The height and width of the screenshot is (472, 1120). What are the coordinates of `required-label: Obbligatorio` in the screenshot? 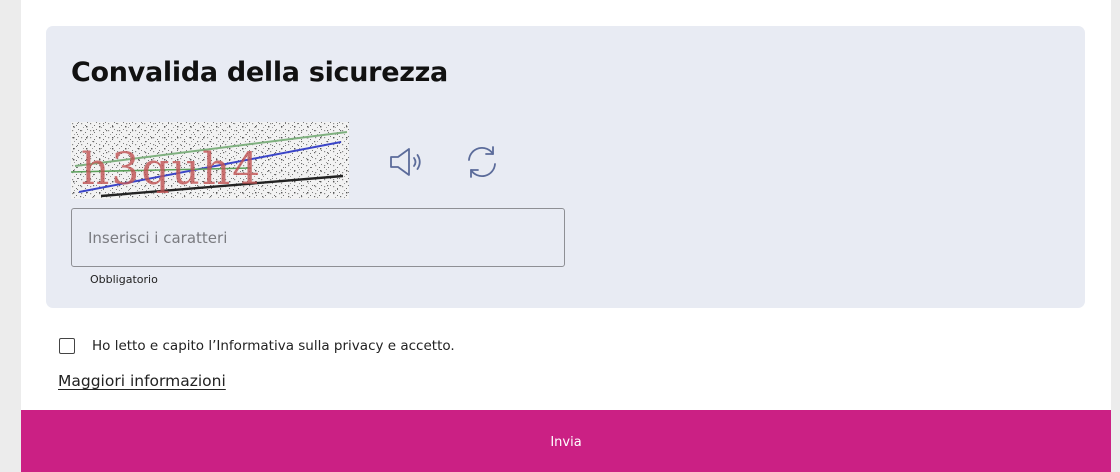 It's located at (124, 279).